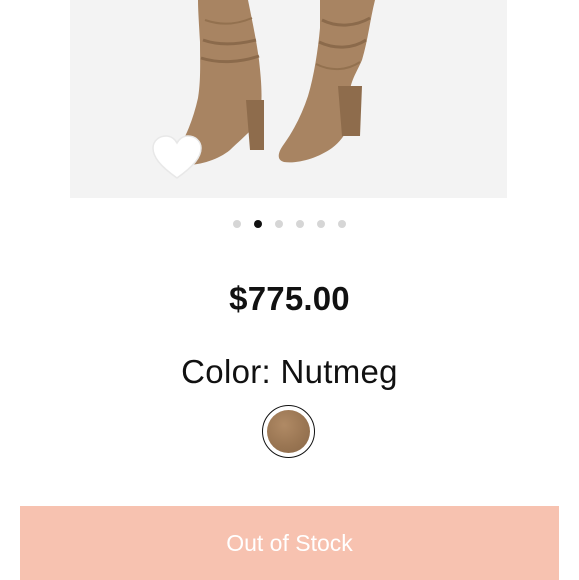 The height and width of the screenshot is (580, 579). I want to click on swatch-fill, so click(288, 431).